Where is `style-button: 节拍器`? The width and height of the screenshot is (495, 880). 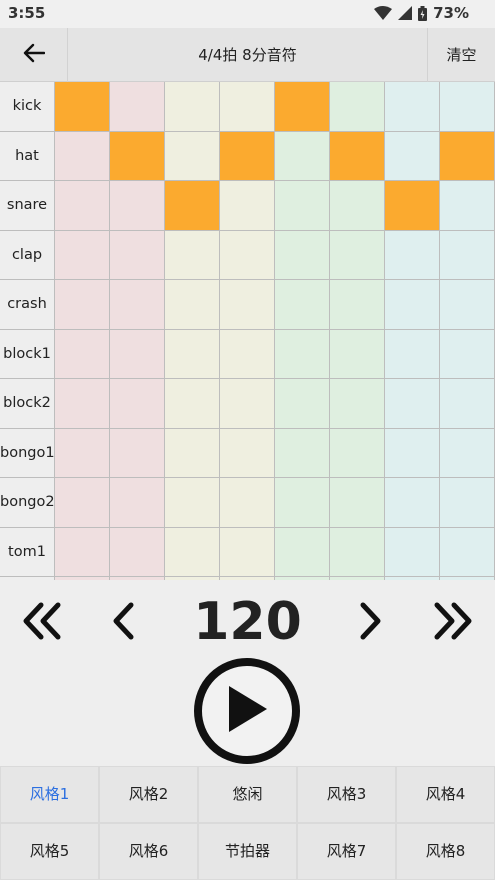
style-button: 节拍器 is located at coordinates (247, 851).